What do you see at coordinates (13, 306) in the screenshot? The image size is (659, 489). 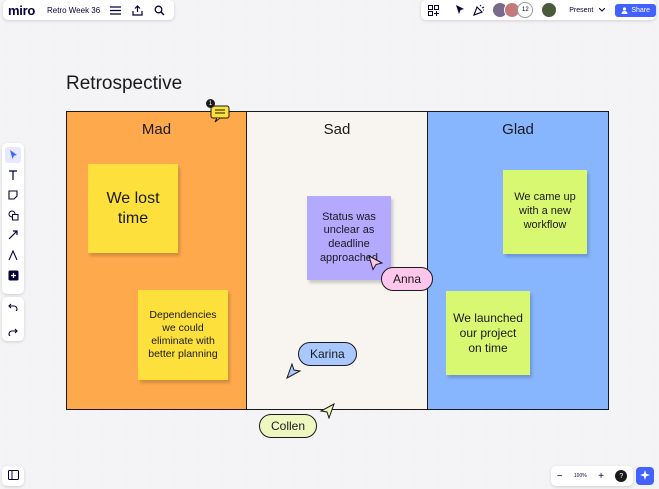 I see `undo-icon` at bounding box center [13, 306].